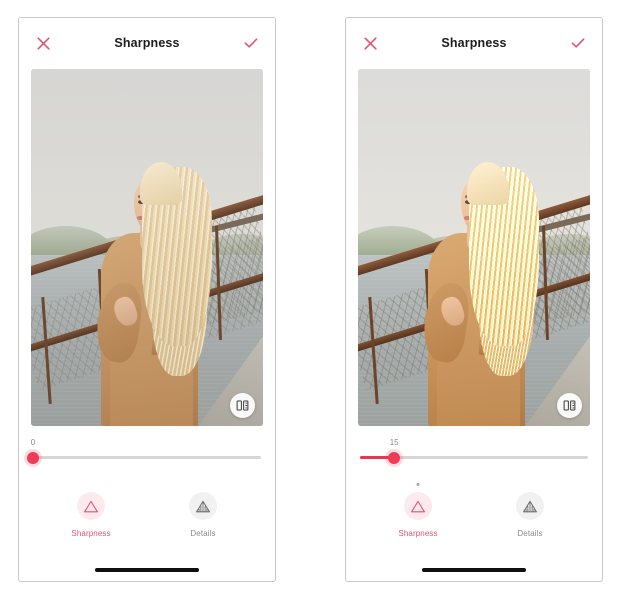 Image resolution: width=628 pixels, height=599 pixels. I want to click on slider-track, so click(147, 457).